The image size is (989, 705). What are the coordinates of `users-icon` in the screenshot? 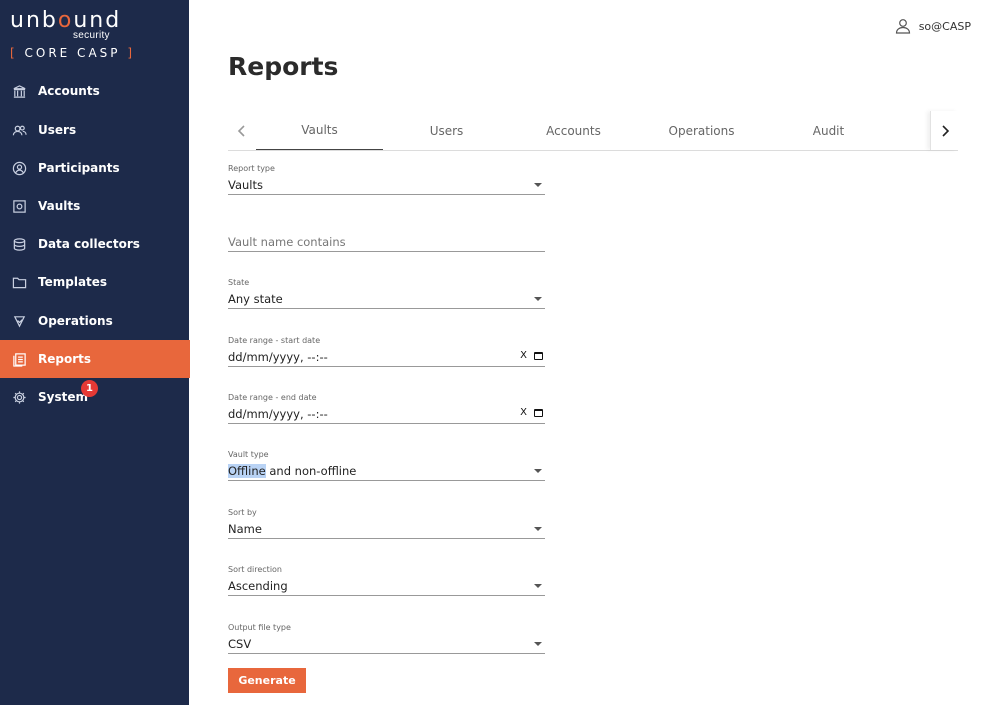 It's located at (19, 130).